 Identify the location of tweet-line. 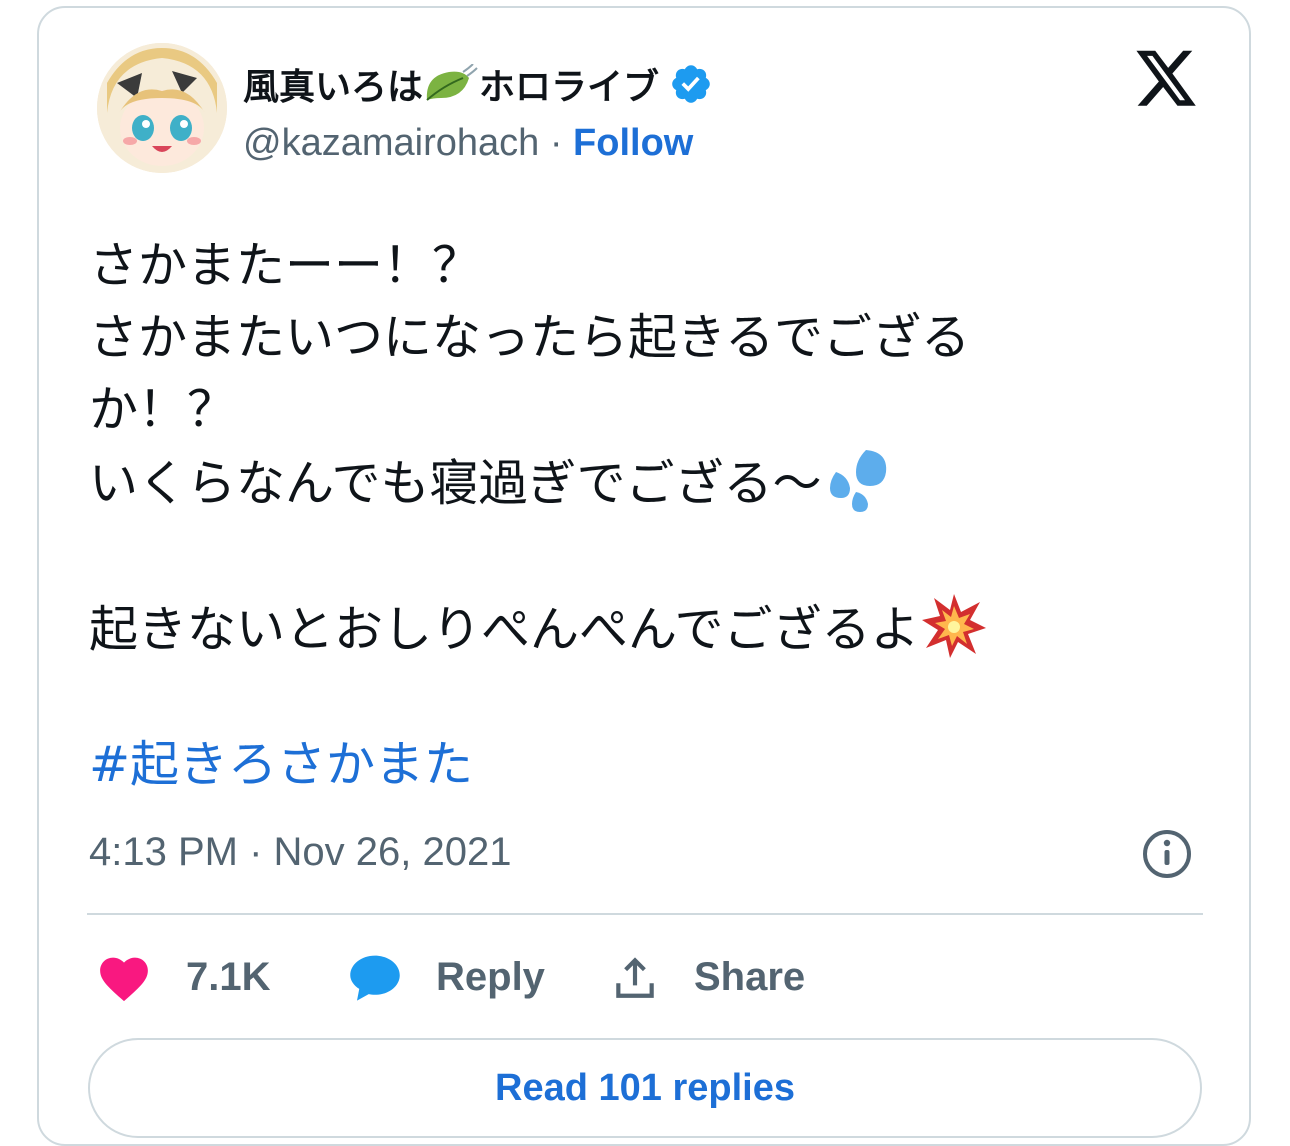
(644, 556).